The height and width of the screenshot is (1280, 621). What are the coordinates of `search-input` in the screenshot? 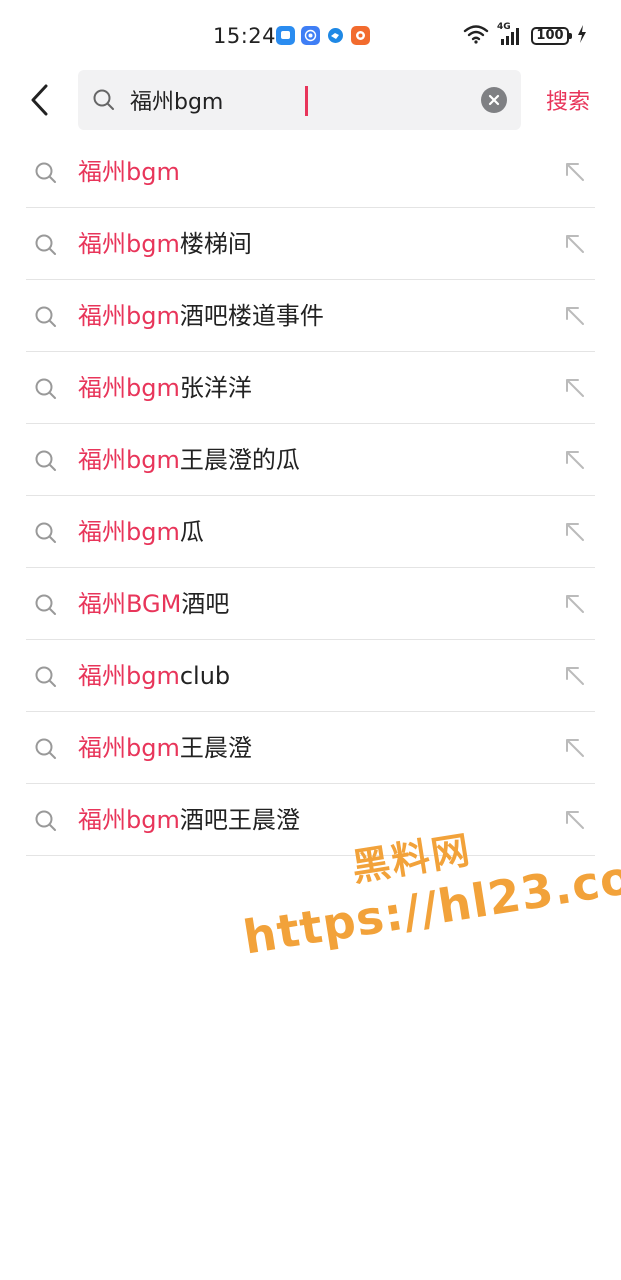 It's located at (300, 100).